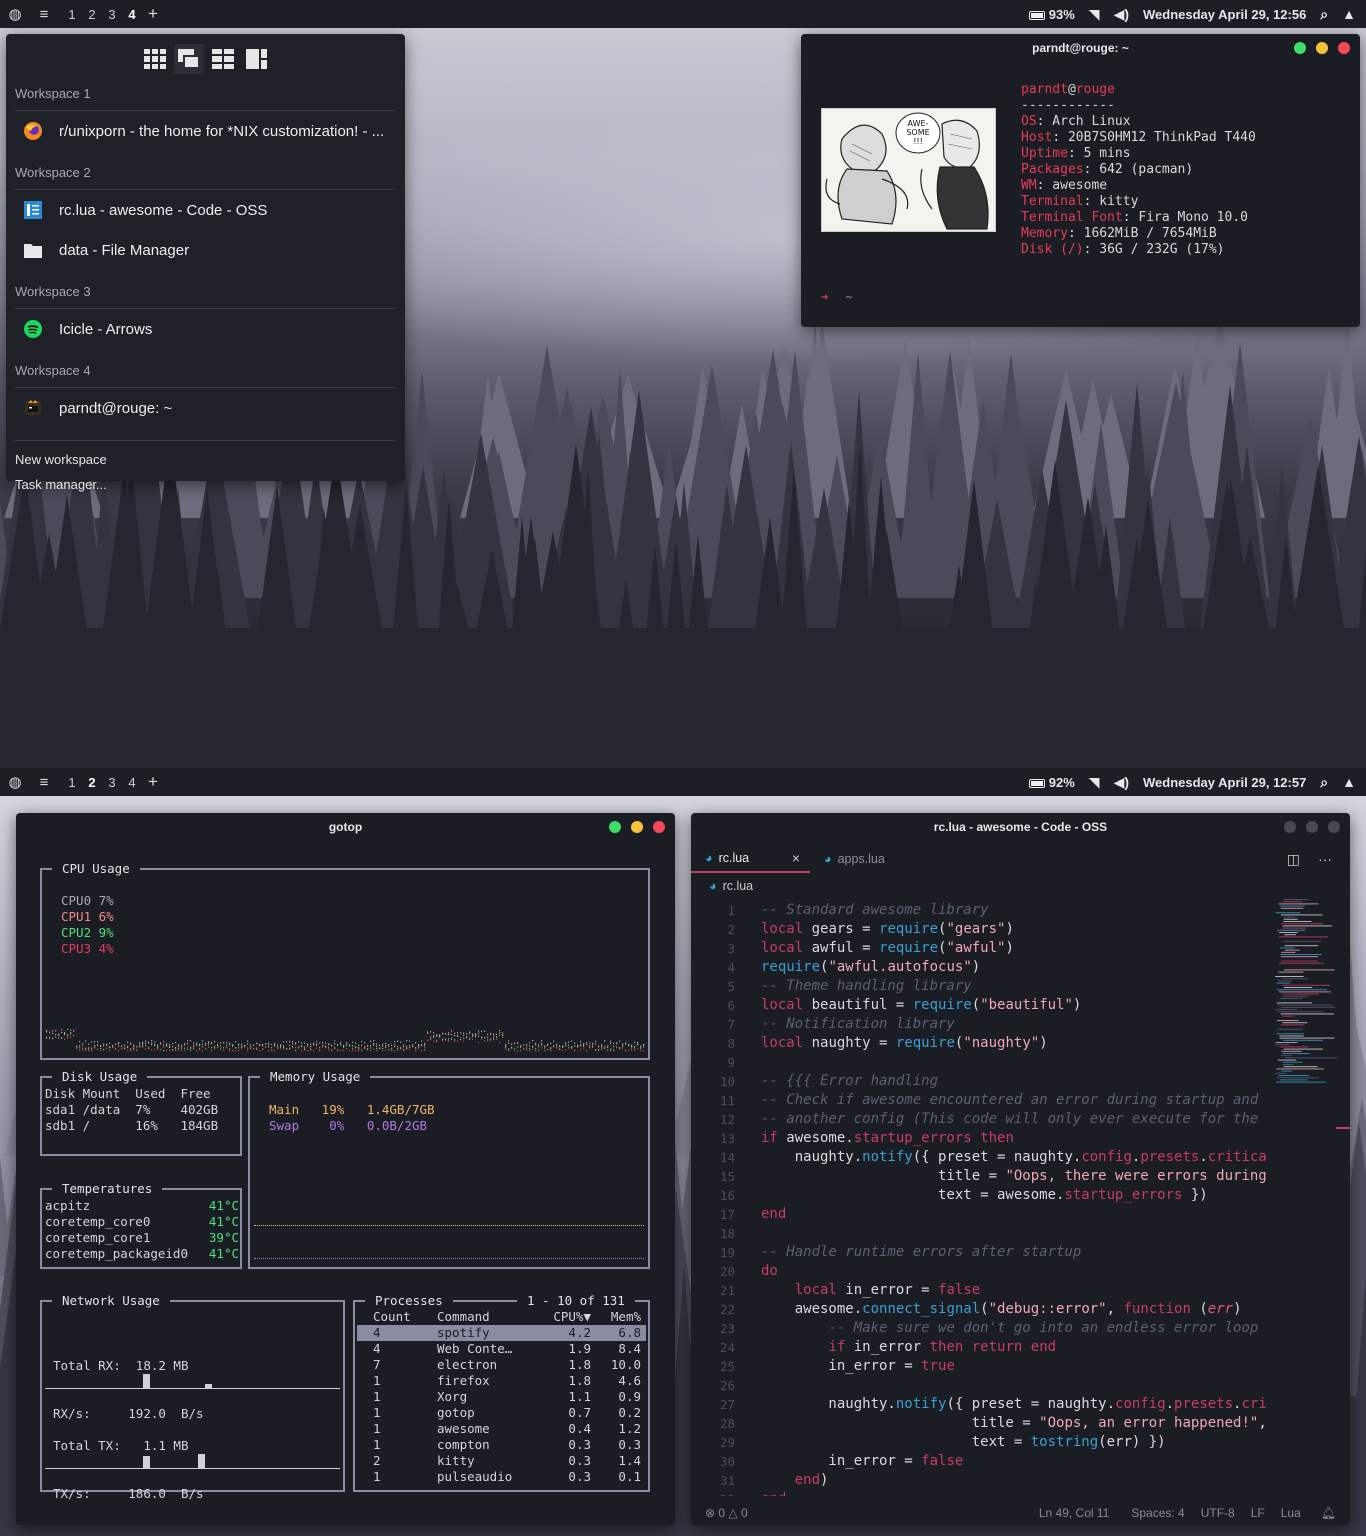 Image resolution: width=1366 pixels, height=1536 pixels. What do you see at coordinates (726, 1513) in the screenshot?
I see `errors-indicator: ⊗ 0 △ 0` at bounding box center [726, 1513].